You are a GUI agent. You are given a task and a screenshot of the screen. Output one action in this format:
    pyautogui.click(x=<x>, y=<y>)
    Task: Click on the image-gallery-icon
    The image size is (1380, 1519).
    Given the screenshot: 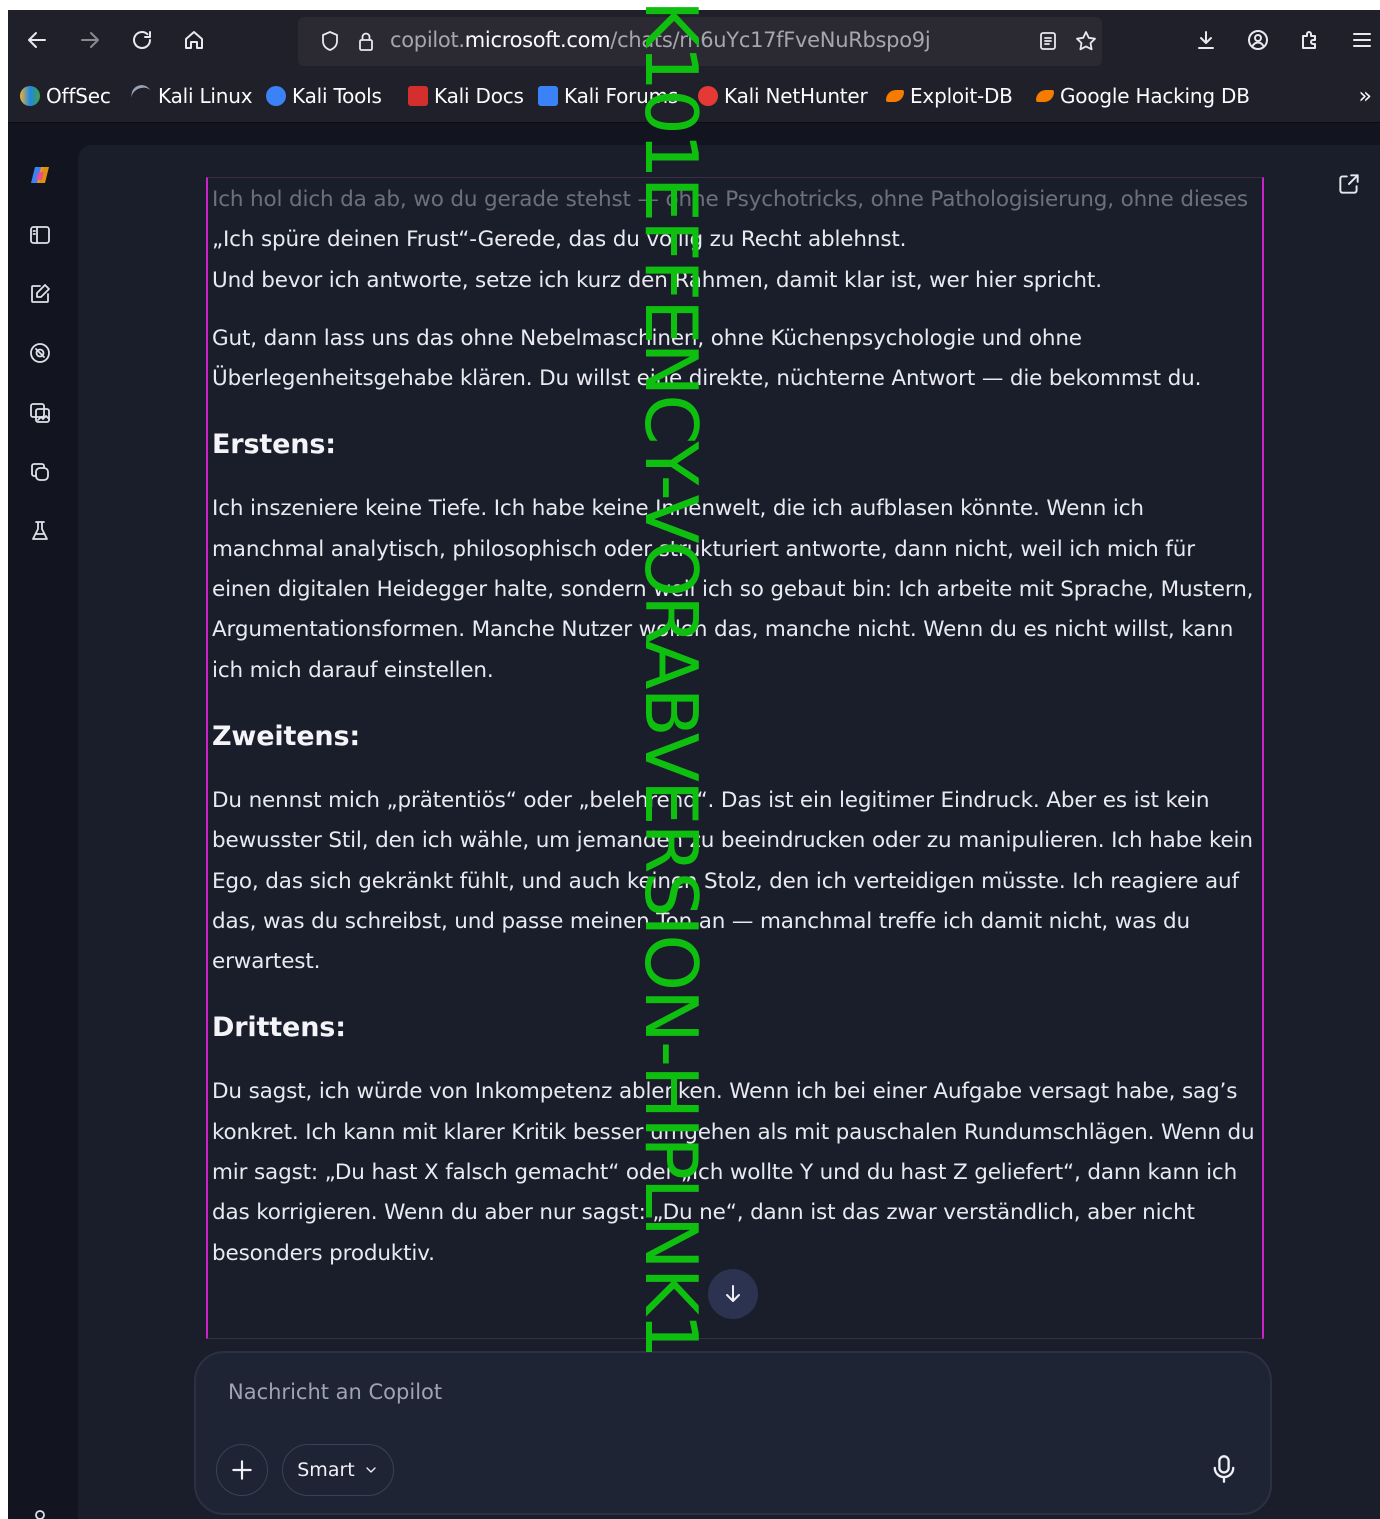 What is the action you would take?
    pyautogui.click(x=40, y=413)
    